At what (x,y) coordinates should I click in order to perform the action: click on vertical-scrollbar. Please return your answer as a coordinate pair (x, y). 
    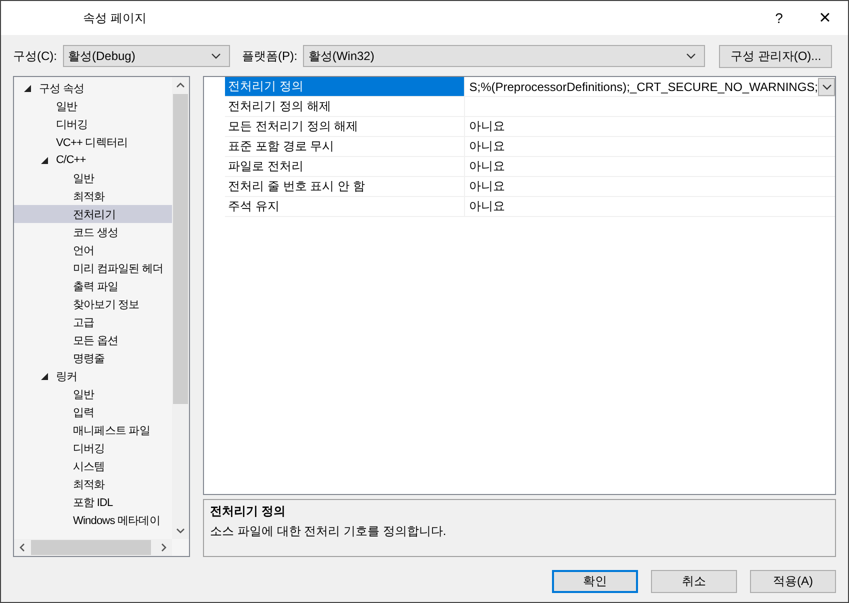
    Looking at the image, I should click on (181, 308).